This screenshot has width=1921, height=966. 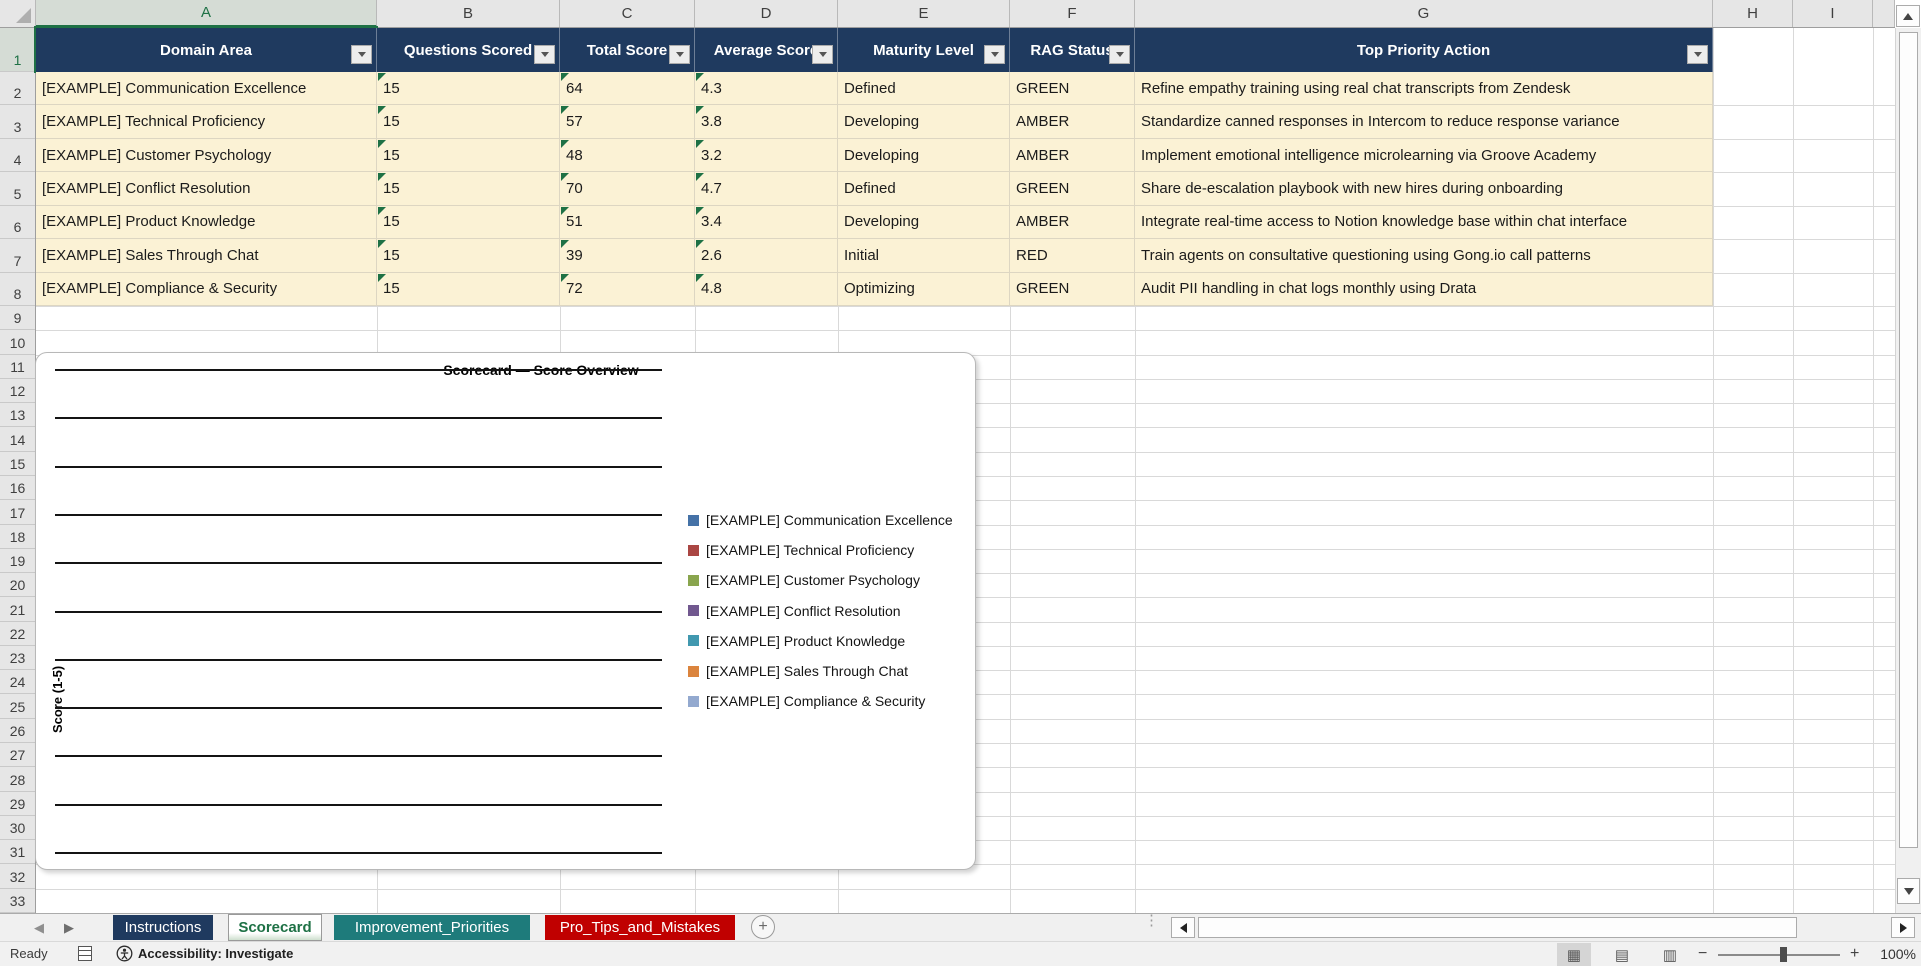 What do you see at coordinates (17, 464) in the screenshot?
I see `row-header-15: 15` at bounding box center [17, 464].